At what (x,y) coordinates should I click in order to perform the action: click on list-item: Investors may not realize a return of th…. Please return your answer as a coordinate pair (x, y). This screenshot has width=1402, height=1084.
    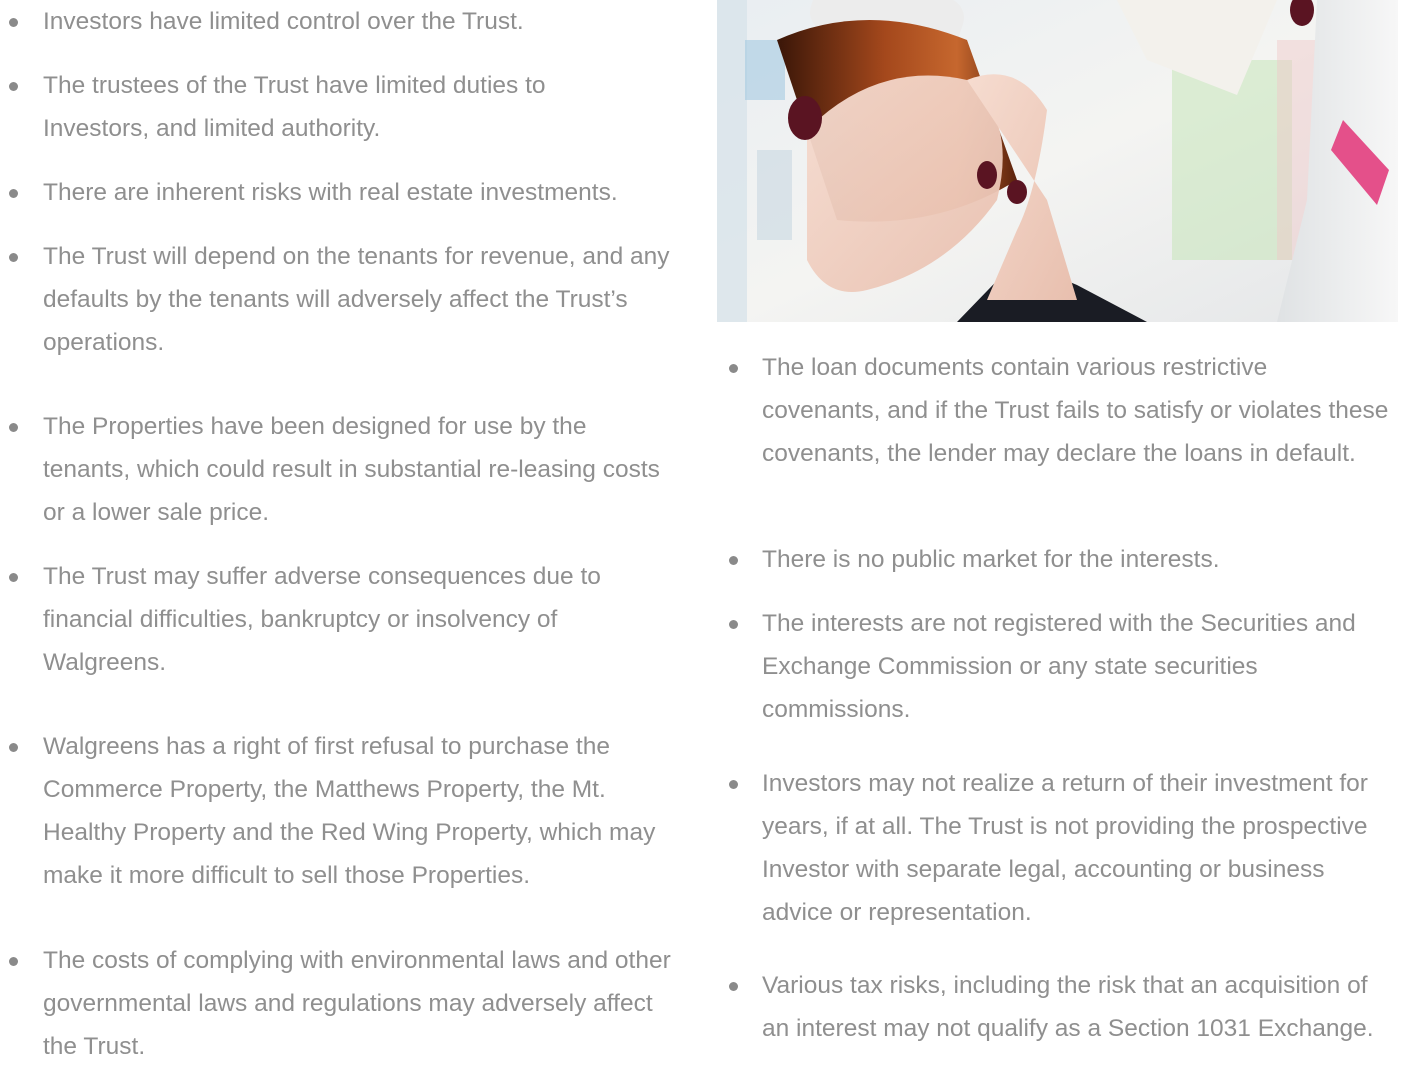
    Looking at the image, I should click on (1059, 848).